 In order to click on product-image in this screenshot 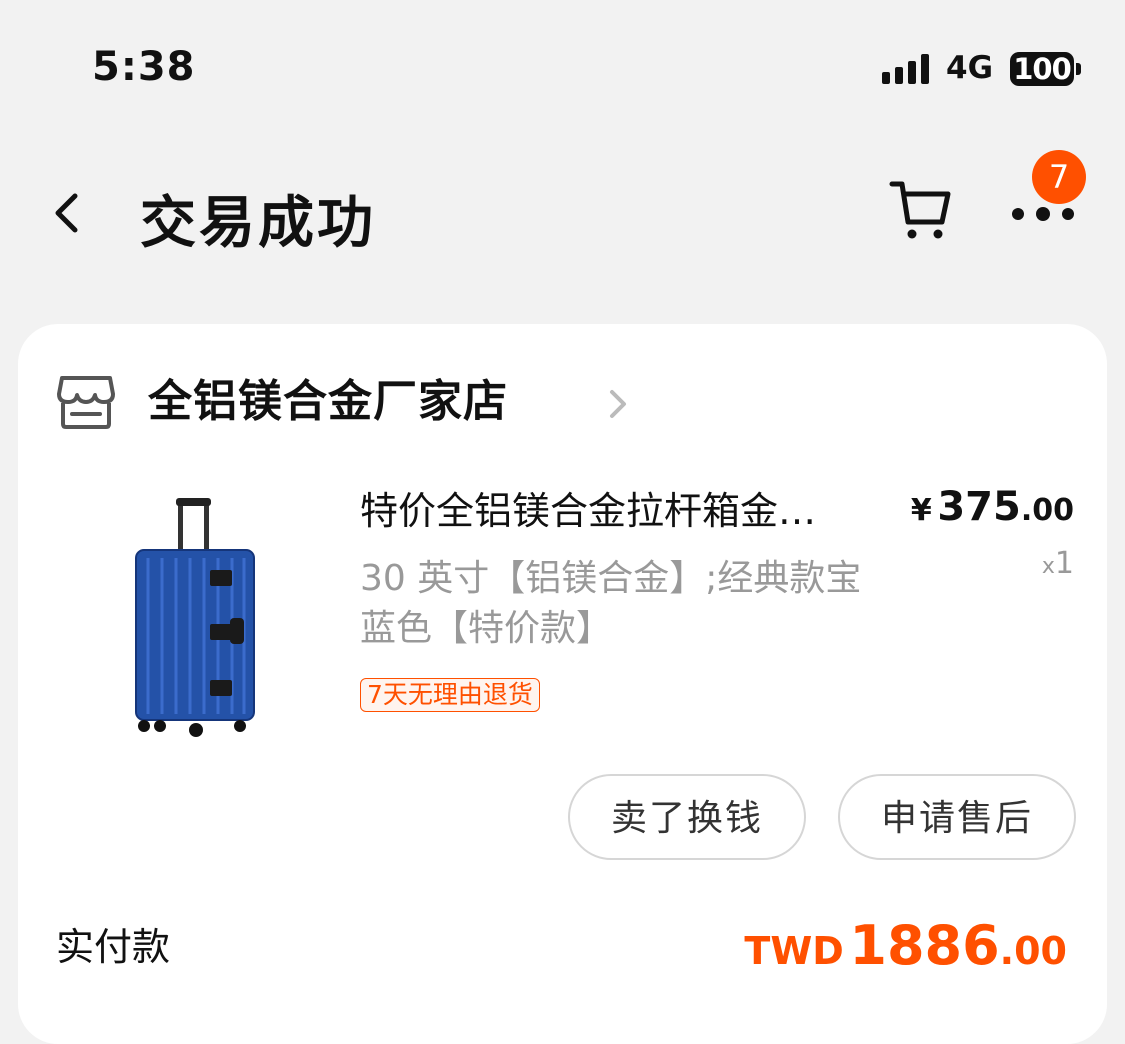, I will do `click(188, 619)`.